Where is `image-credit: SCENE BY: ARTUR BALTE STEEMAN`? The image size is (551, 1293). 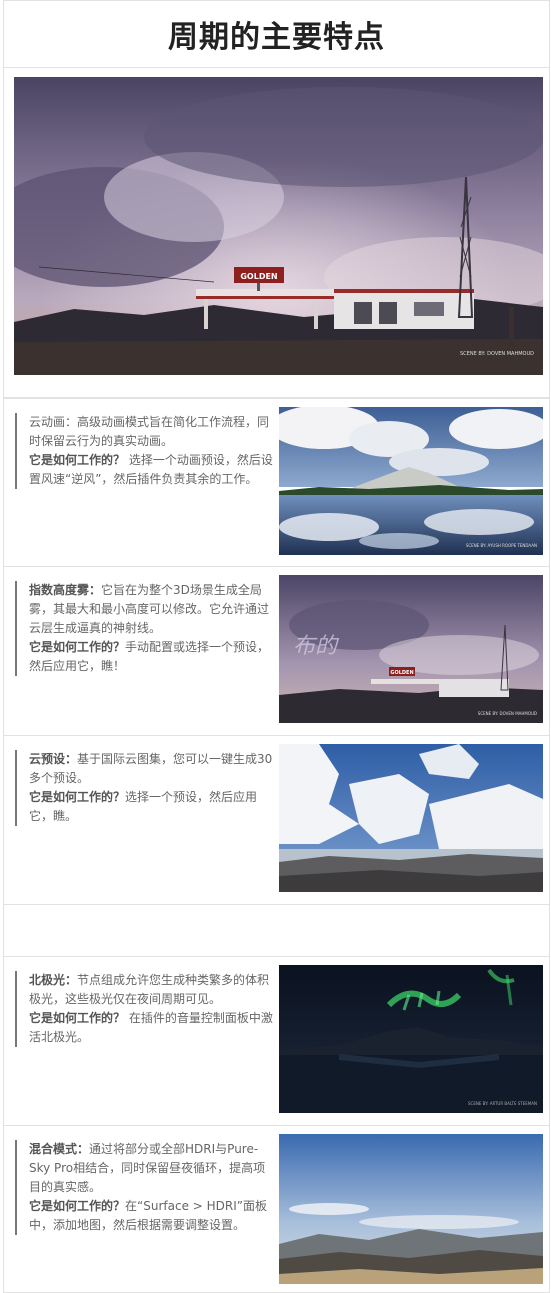
image-credit: SCENE BY: ARTUR BALTE STEEMAN is located at coordinates (502, 1103).